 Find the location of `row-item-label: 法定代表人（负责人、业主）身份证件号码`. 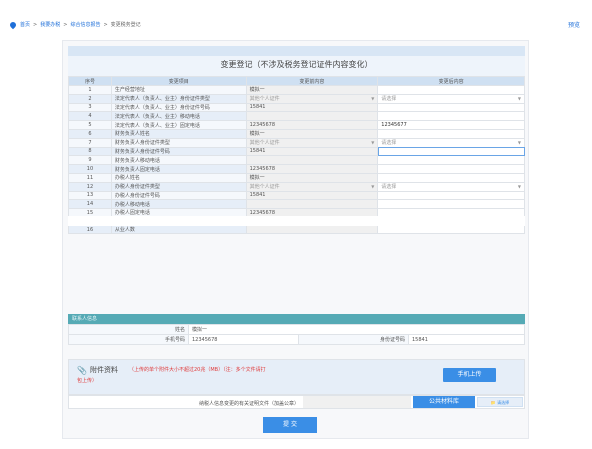

row-item-label: 法定代表人（负责人、业主）身份证件号码 is located at coordinates (178, 107).